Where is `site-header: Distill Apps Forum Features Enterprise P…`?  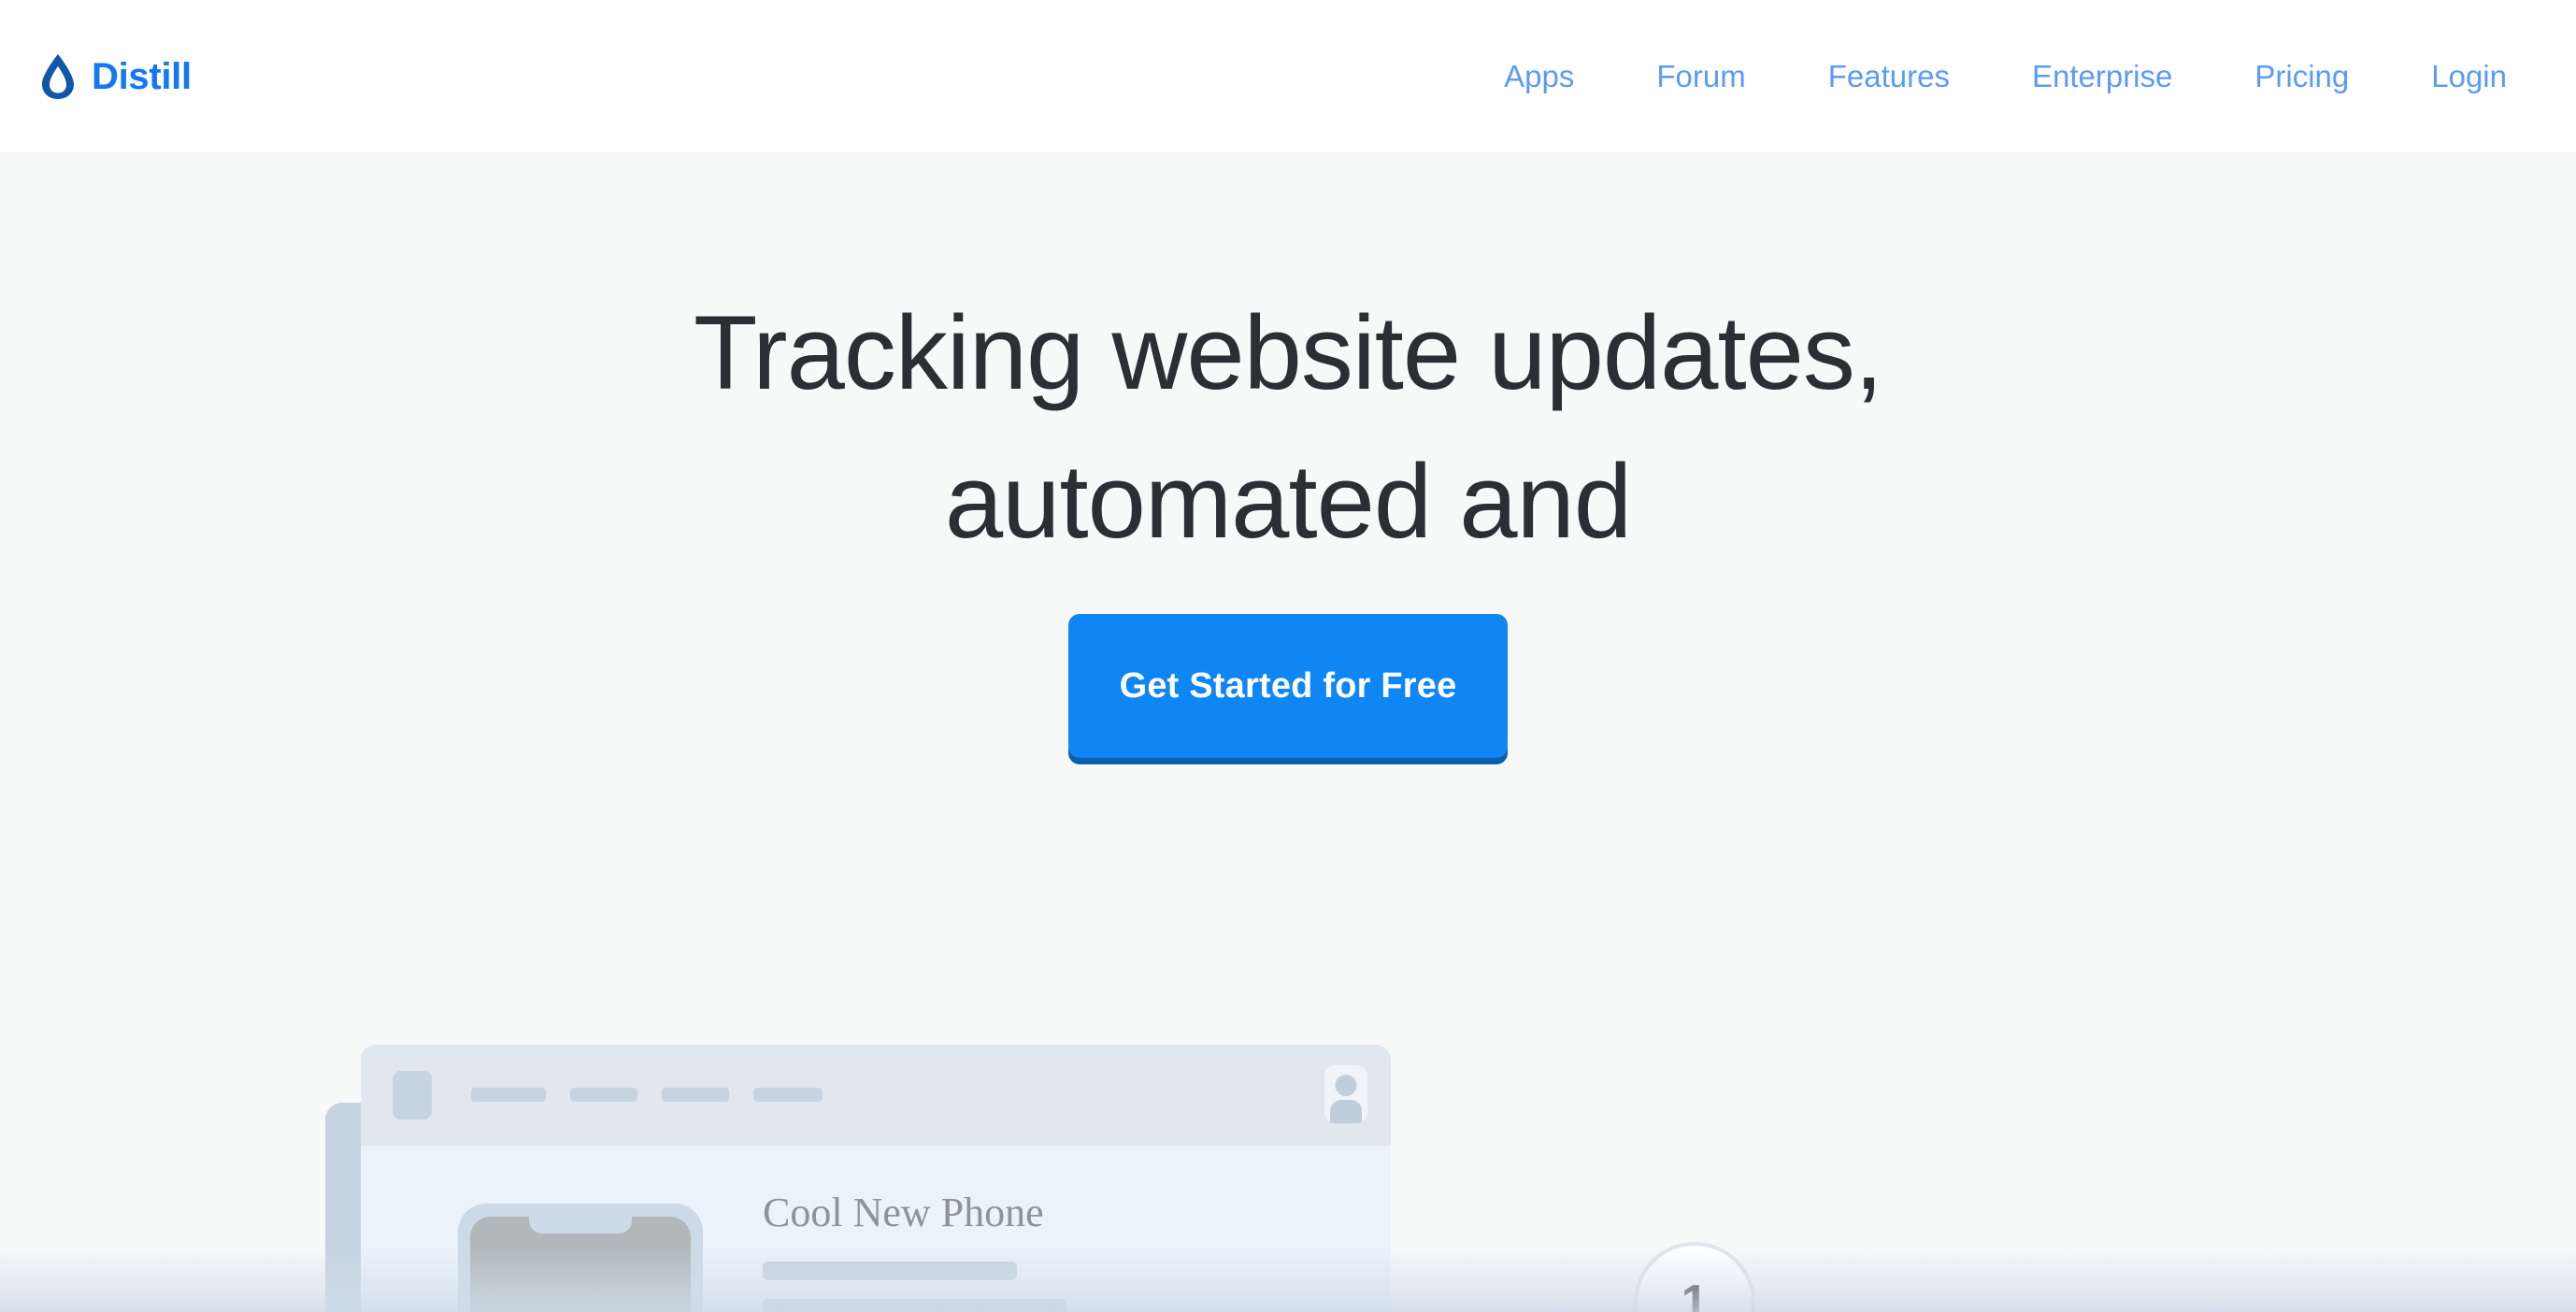
site-header: Distill Apps Forum Features Enterprise P… is located at coordinates (1288, 76).